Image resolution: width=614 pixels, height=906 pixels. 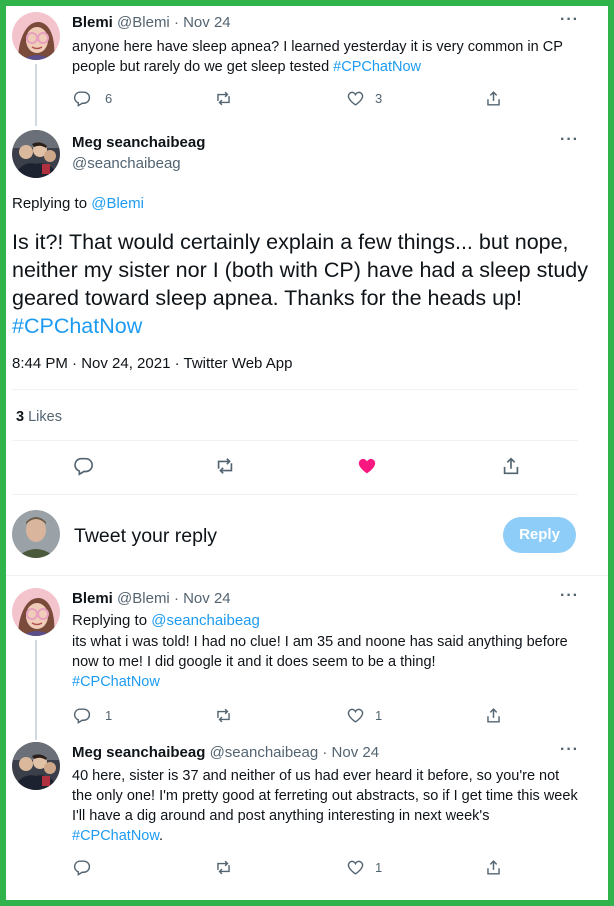 What do you see at coordinates (126, 163) in the screenshot?
I see `main-author-handle: @seanchaibeag` at bounding box center [126, 163].